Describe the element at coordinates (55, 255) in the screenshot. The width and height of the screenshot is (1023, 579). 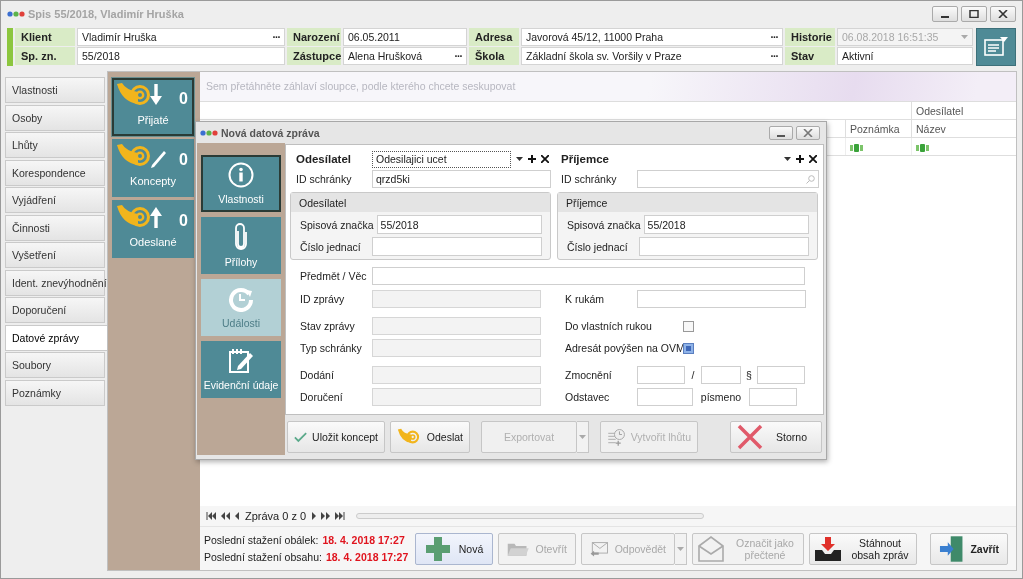
I see `sidebar-tab: Vyšetření` at that location.